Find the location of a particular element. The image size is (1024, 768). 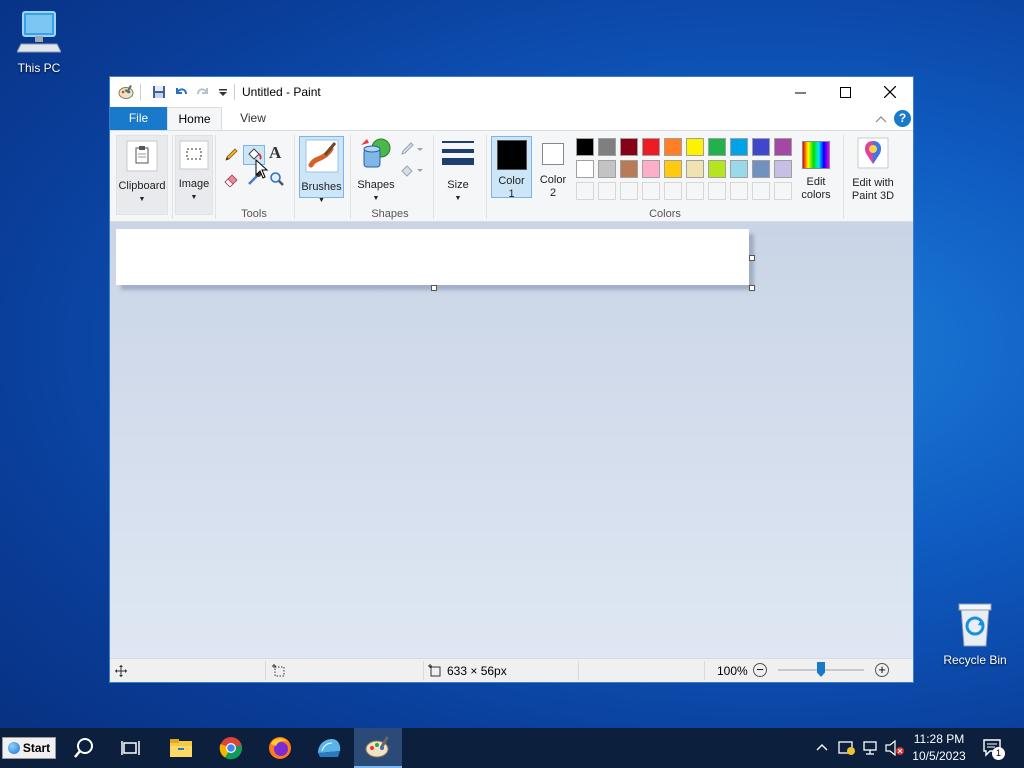

network-tray-icon is located at coordinates (871, 748).